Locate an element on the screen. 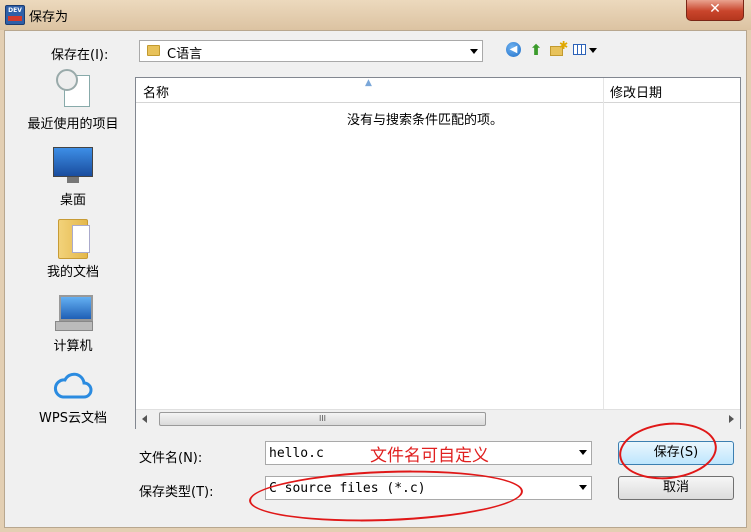  place-recent: 最近使用的项目 is located at coordinates (73, 100).